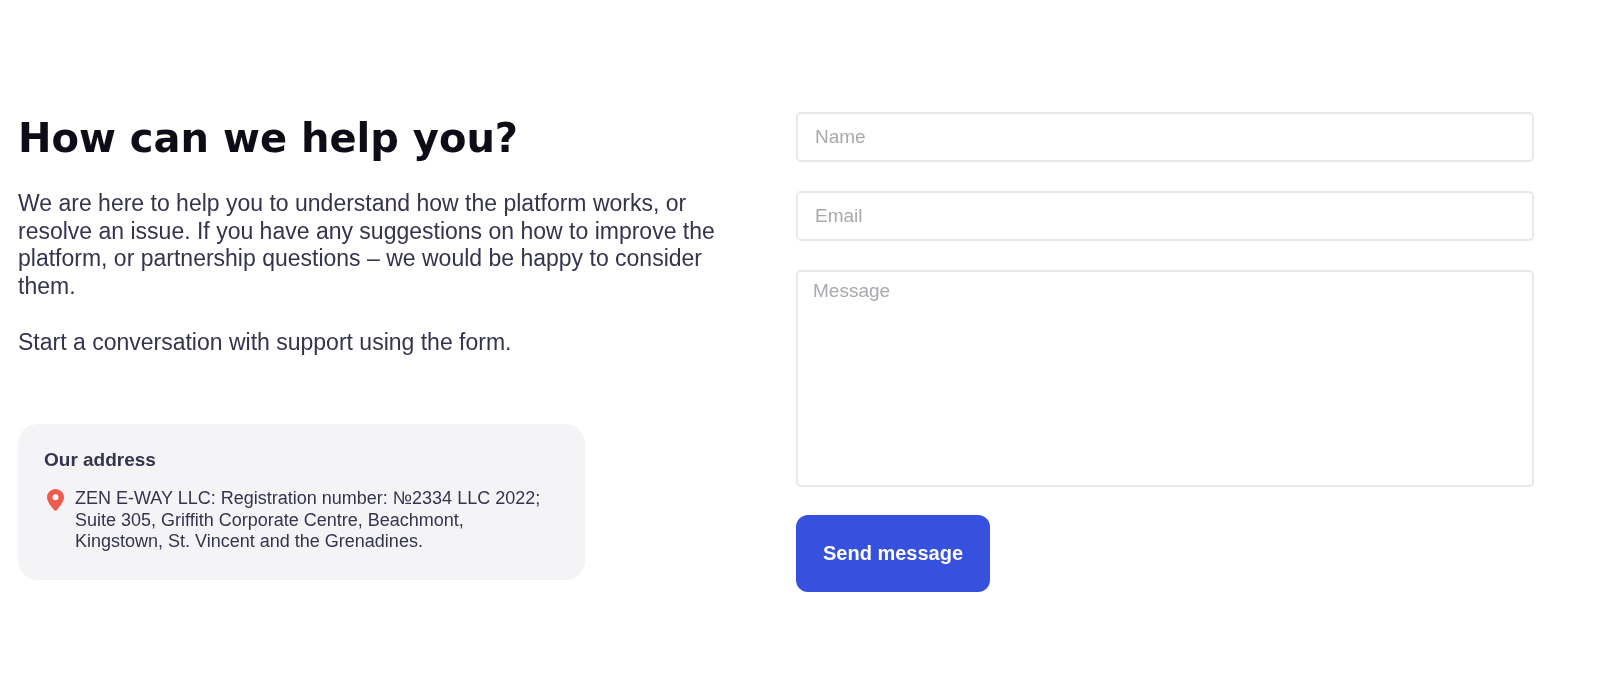  What do you see at coordinates (269, 138) in the screenshot?
I see `page-heading: How can we help you?` at bounding box center [269, 138].